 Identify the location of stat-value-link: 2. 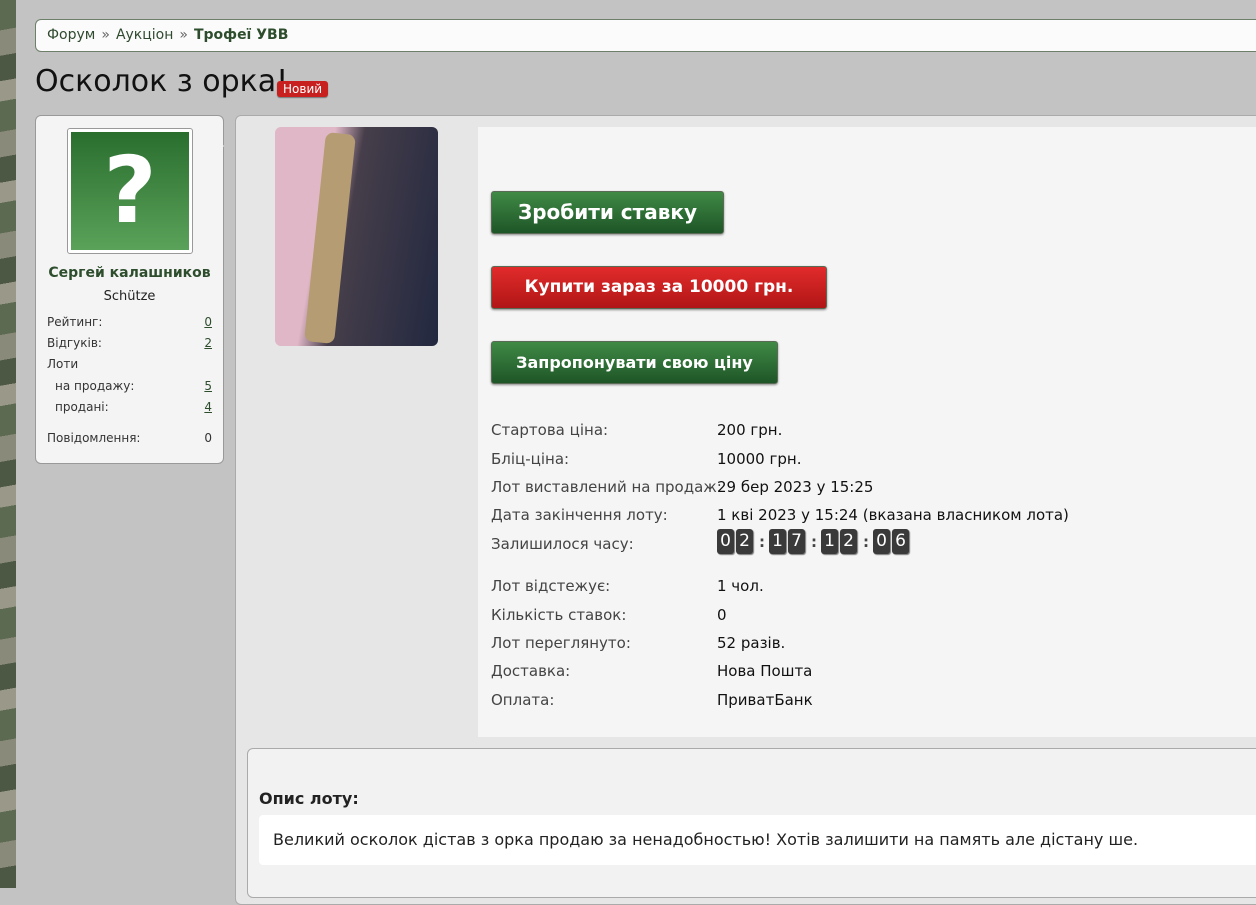
(208, 343).